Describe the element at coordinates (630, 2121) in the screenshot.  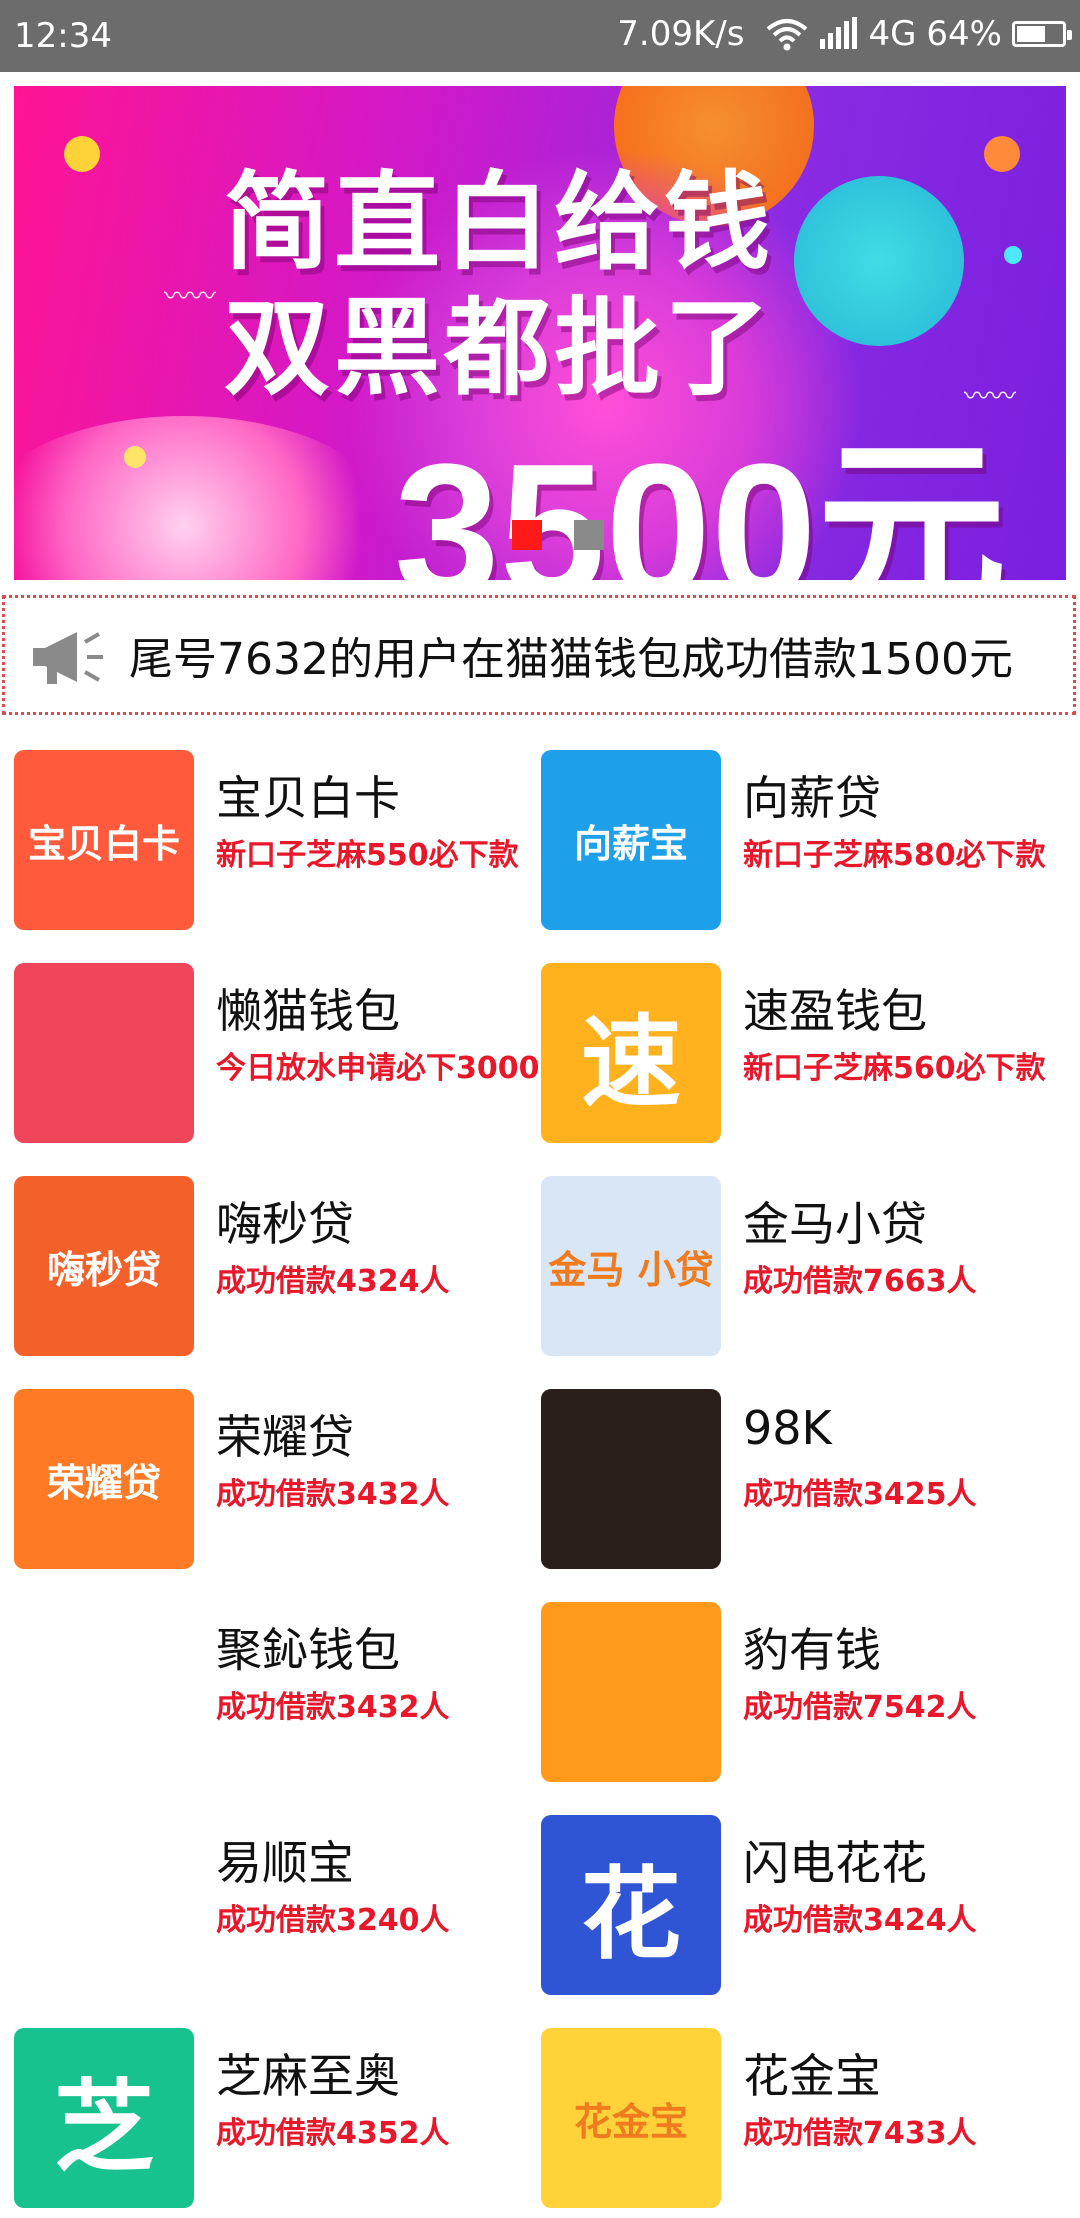
I see `app-logo-text: 花金宝` at that location.